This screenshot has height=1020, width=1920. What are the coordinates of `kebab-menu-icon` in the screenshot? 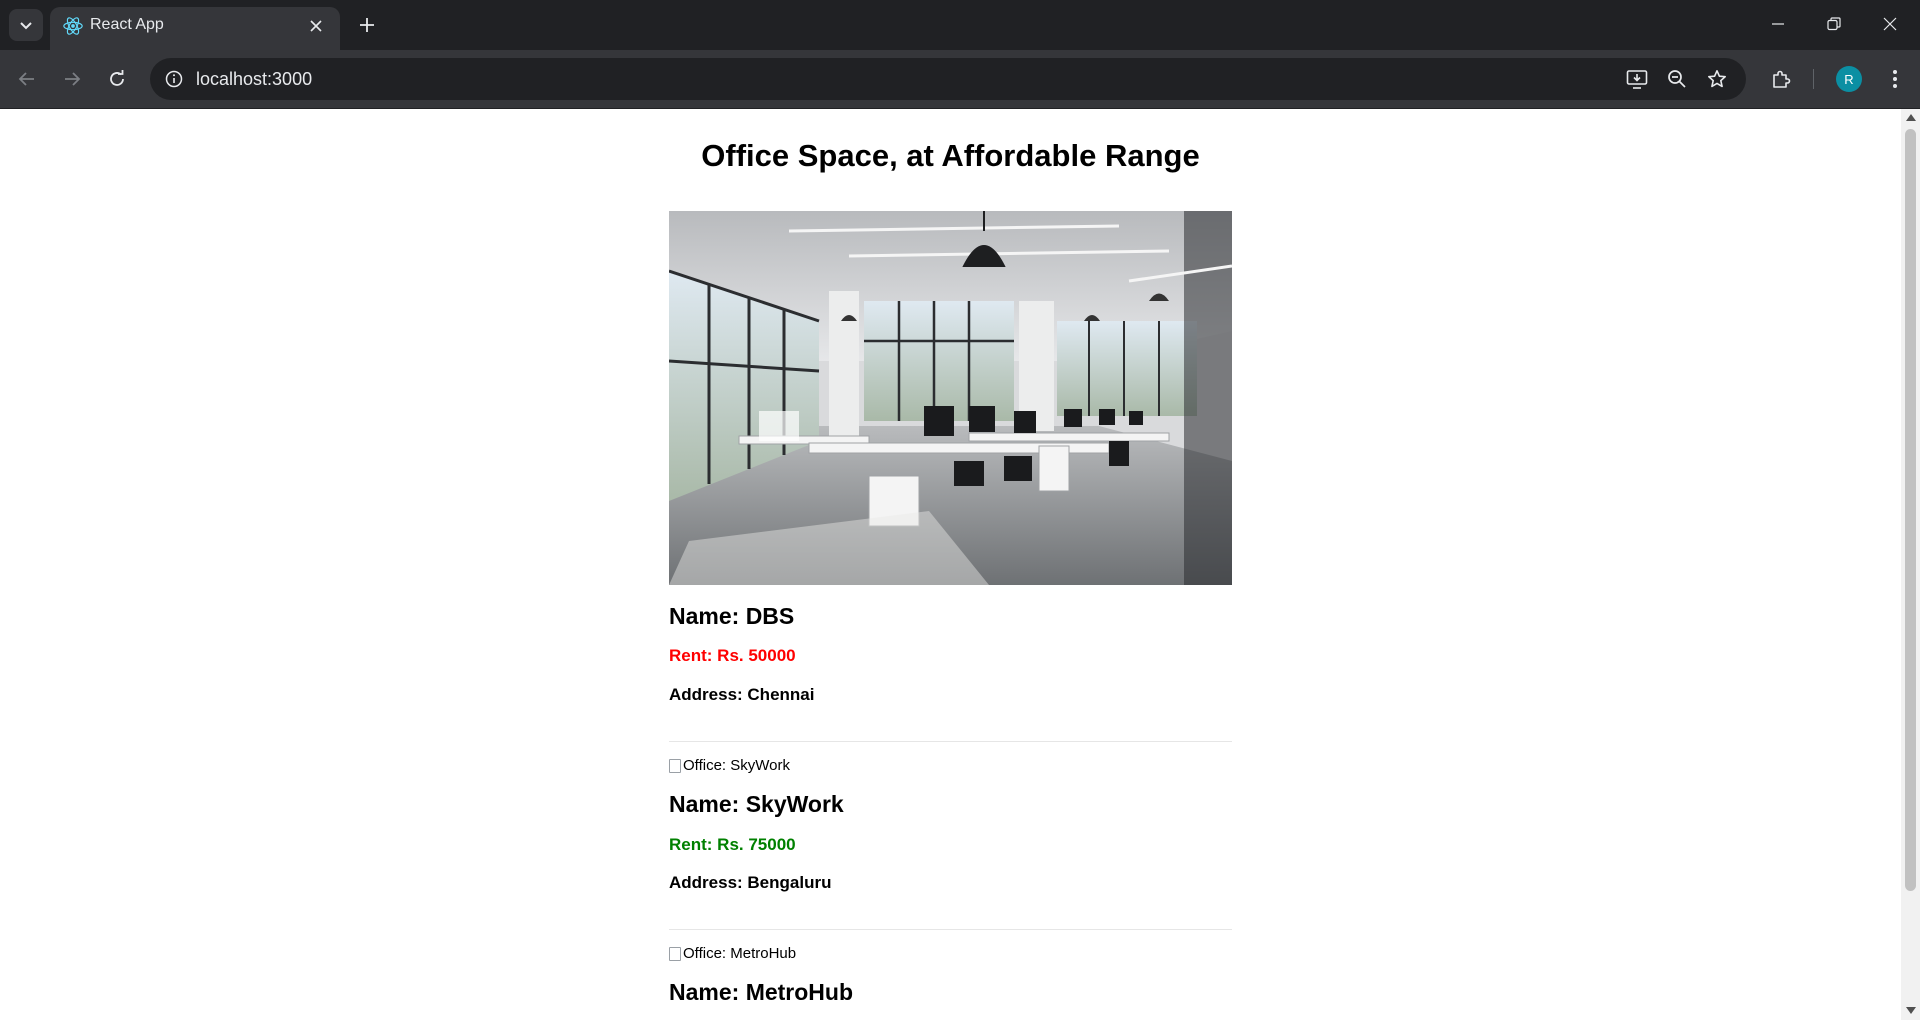 It's located at (1895, 79).